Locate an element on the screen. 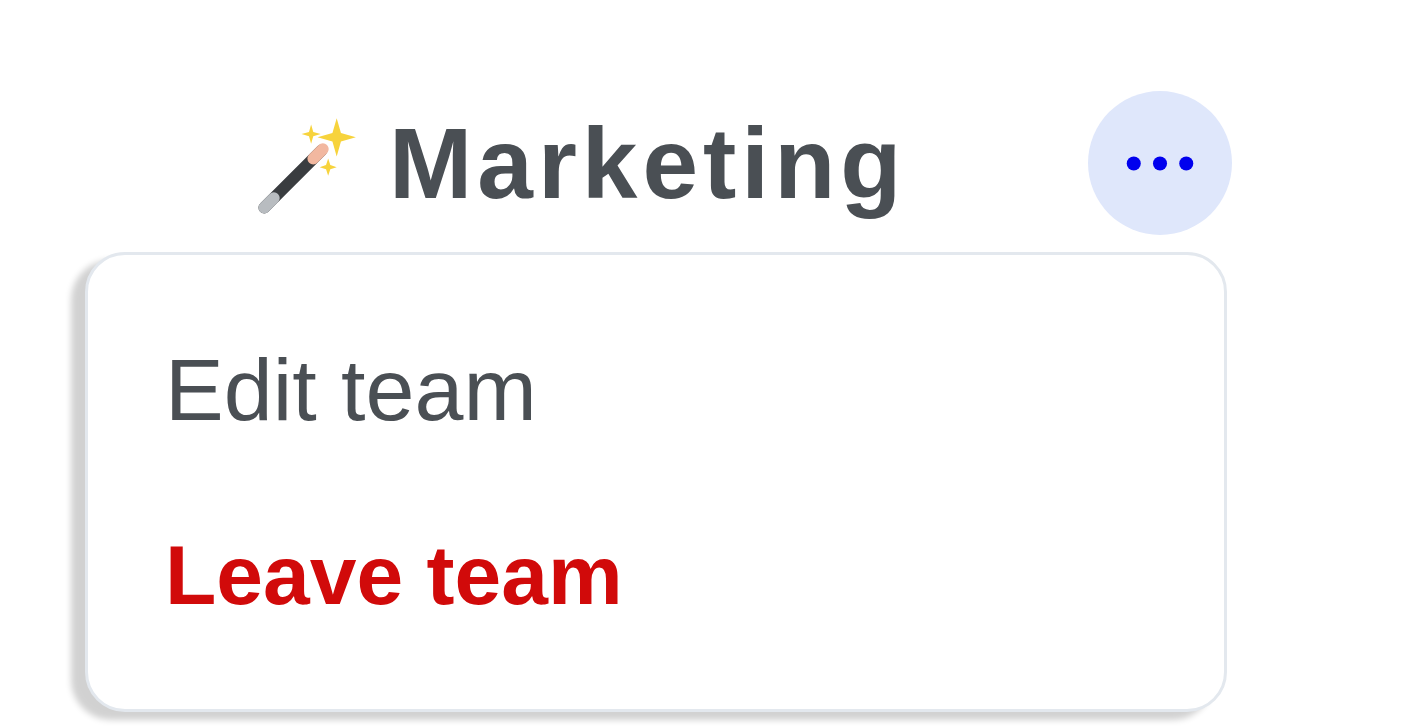 This screenshot has height=726, width=1402. more-icon is located at coordinates (1160, 163).